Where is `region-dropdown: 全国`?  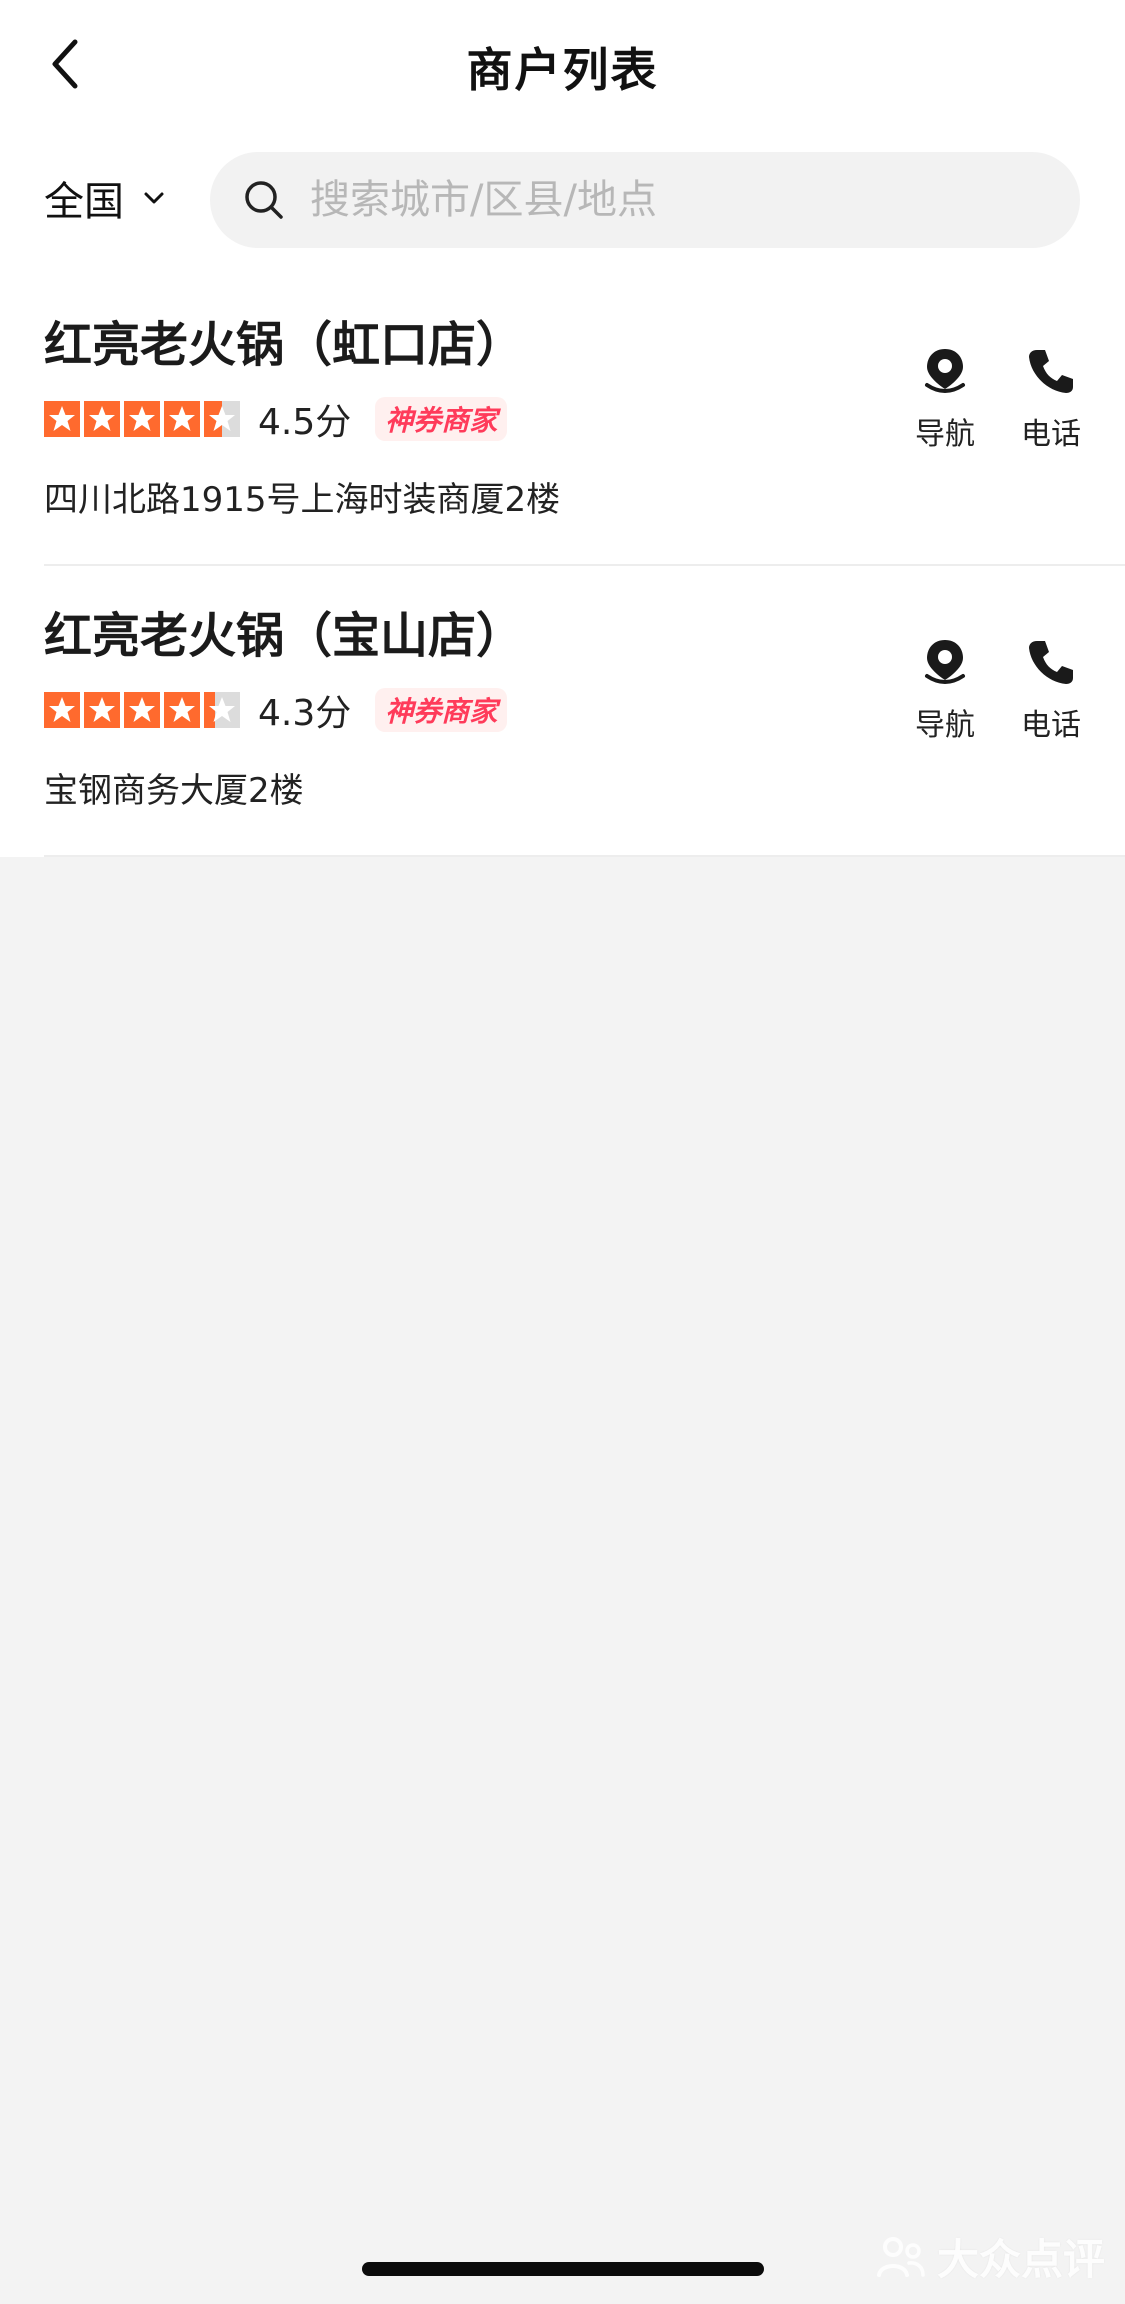
region-dropdown: 全国 is located at coordinates (105, 198).